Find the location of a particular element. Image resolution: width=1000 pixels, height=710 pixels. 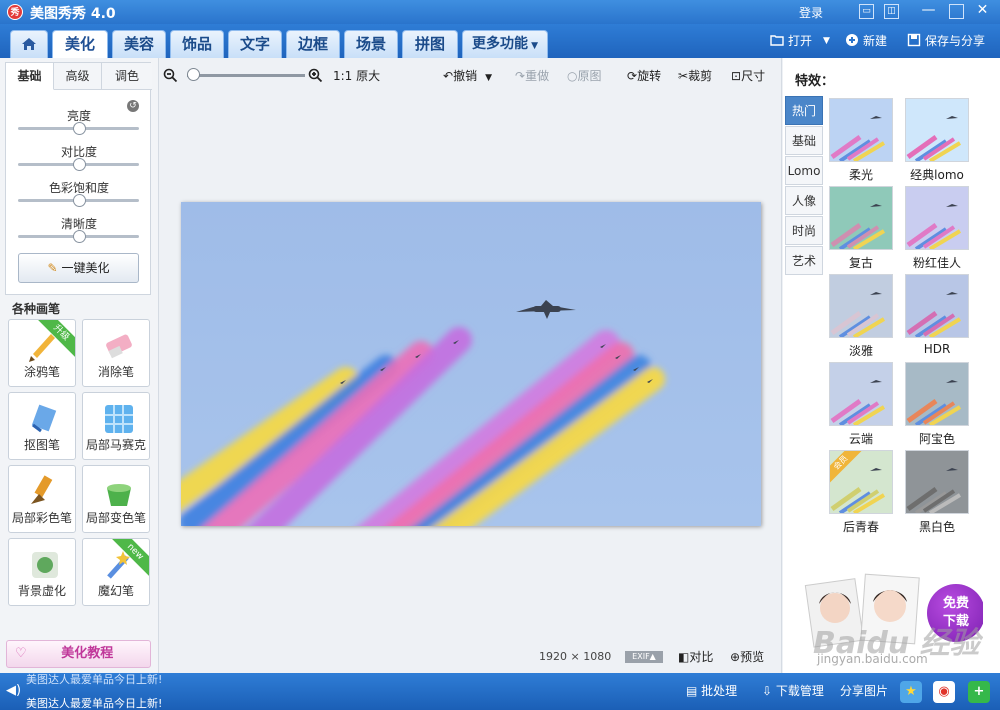

maximize-icon is located at coordinates (956, 11).